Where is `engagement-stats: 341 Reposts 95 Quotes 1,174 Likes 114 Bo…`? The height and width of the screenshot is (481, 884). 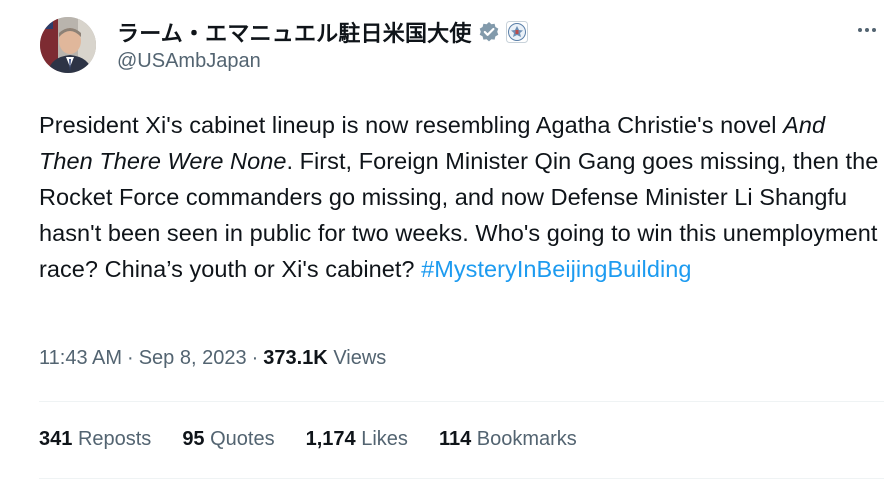
engagement-stats: 341 Reposts 95 Quotes 1,174 Likes 114 Bo… is located at coordinates (323, 439).